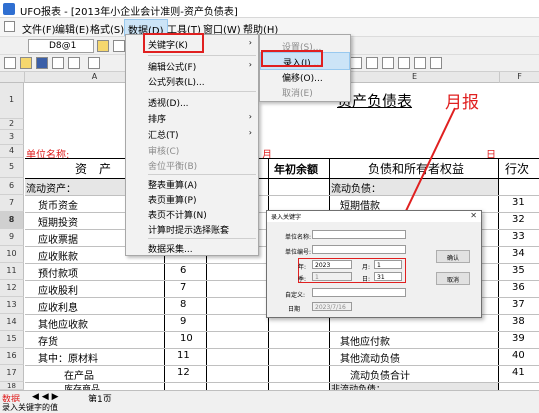 Image resolution: width=539 pixels, height=413 pixels. What do you see at coordinates (12, 373) in the screenshot?
I see `row-header: 17` at bounding box center [12, 373].